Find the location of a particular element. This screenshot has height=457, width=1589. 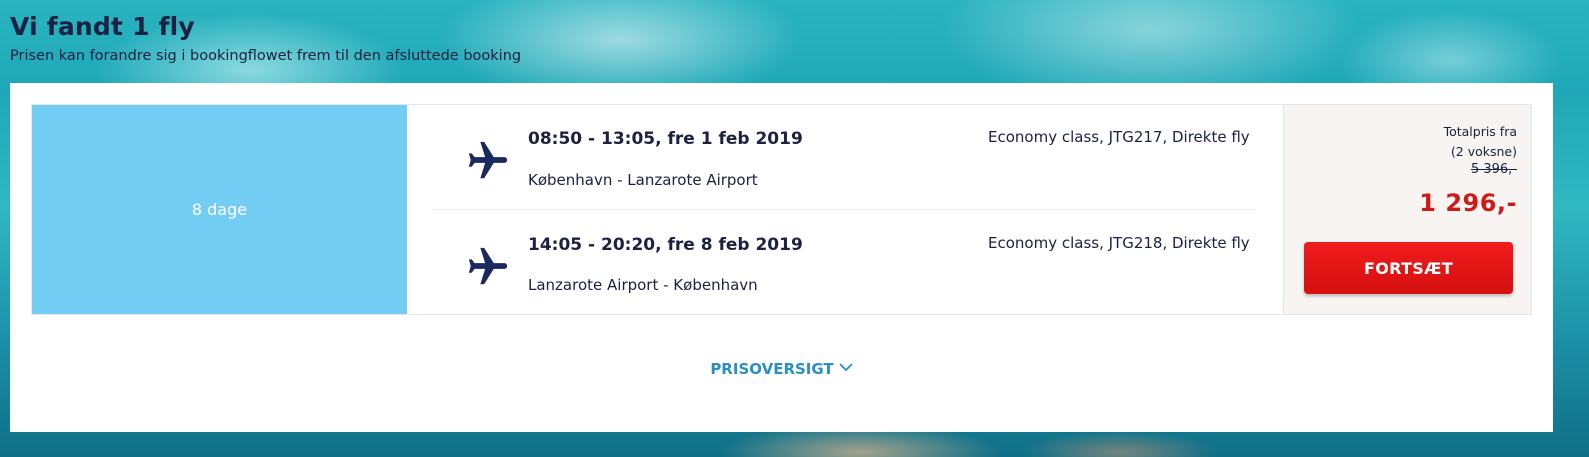

continue-button: FORTSÆT is located at coordinates (1408, 268).